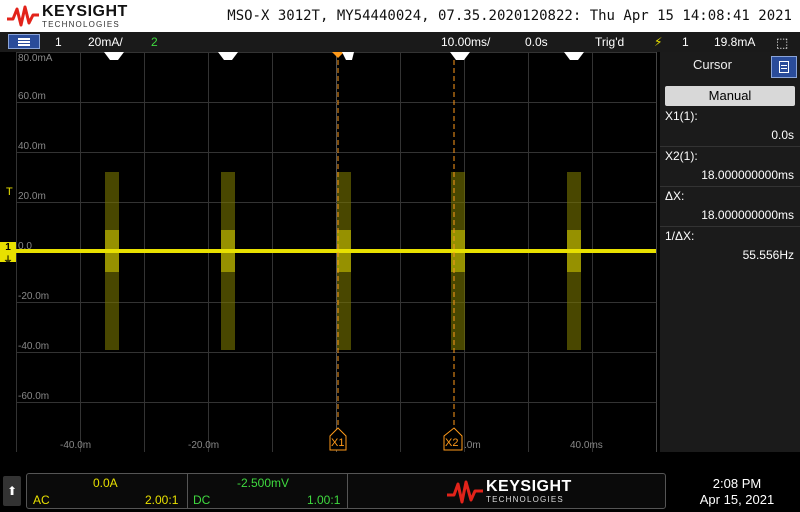 This screenshot has height=512, width=800. What do you see at coordinates (154, 42) in the screenshot?
I see `ch2-number: 2` at bounding box center [154, 42].